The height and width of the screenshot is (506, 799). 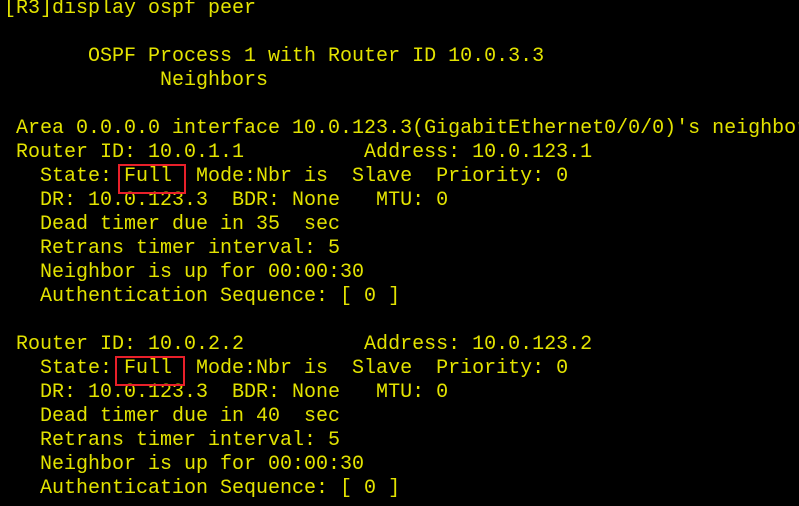 I want to click on command-line: [R3]display ospf peer, so click(x=130, y=10).